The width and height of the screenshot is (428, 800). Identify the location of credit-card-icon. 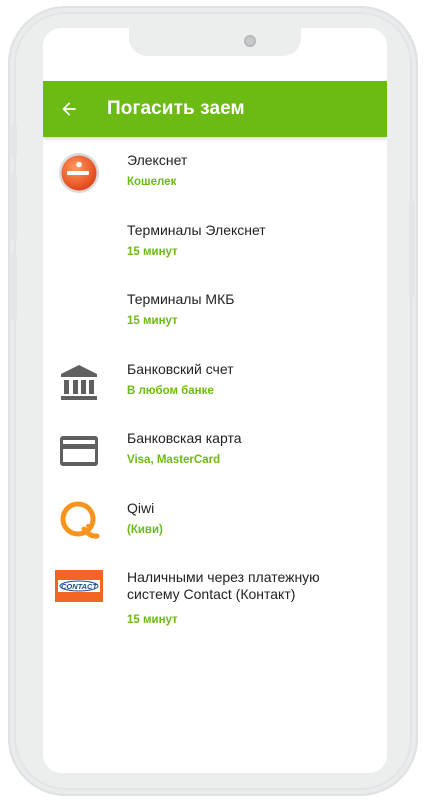
(79, 451).